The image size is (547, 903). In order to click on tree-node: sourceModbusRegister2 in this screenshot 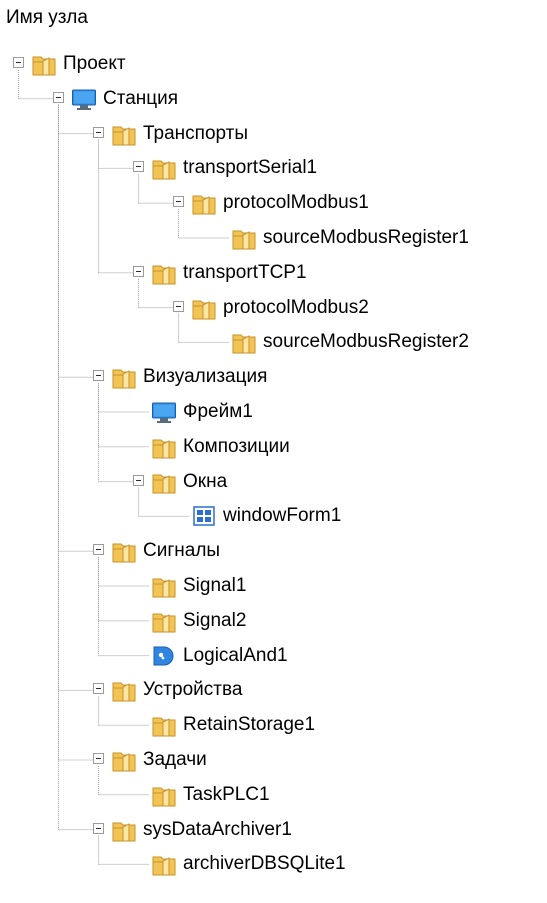, I will do `click(273, 342)`.